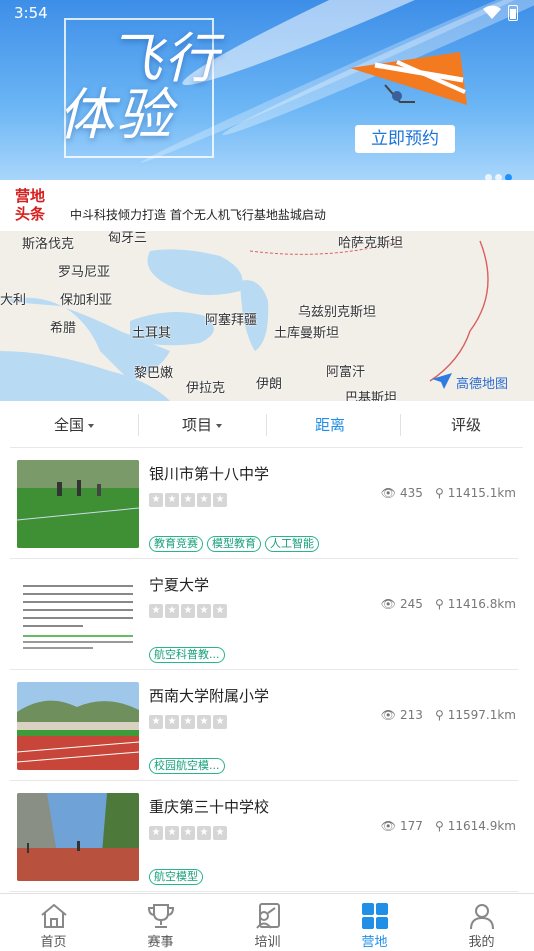 This screenshot has width=534, height=951. What do you see at coordinates (466, 425) in the screenshot?
I see `filter-rating: 评级` at bounding box center [466, 425].